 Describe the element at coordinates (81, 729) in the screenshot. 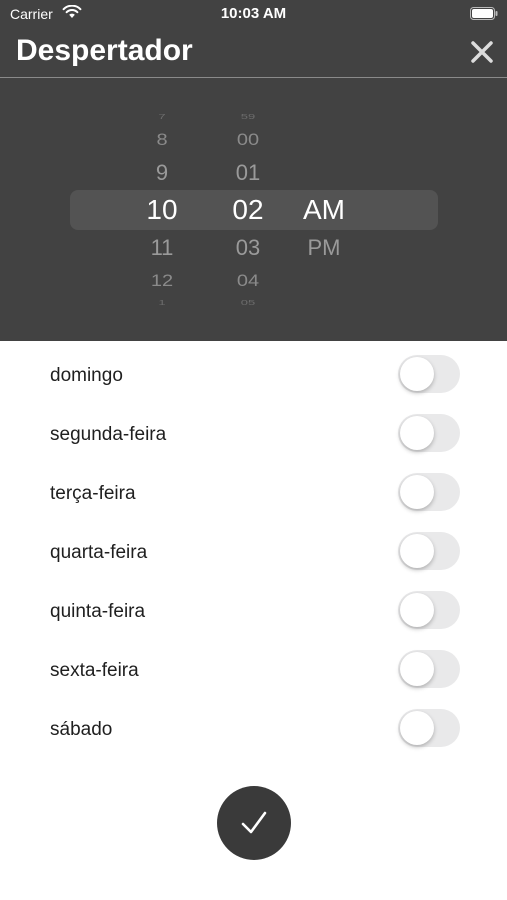

I see `day-label: sábado` at that location.